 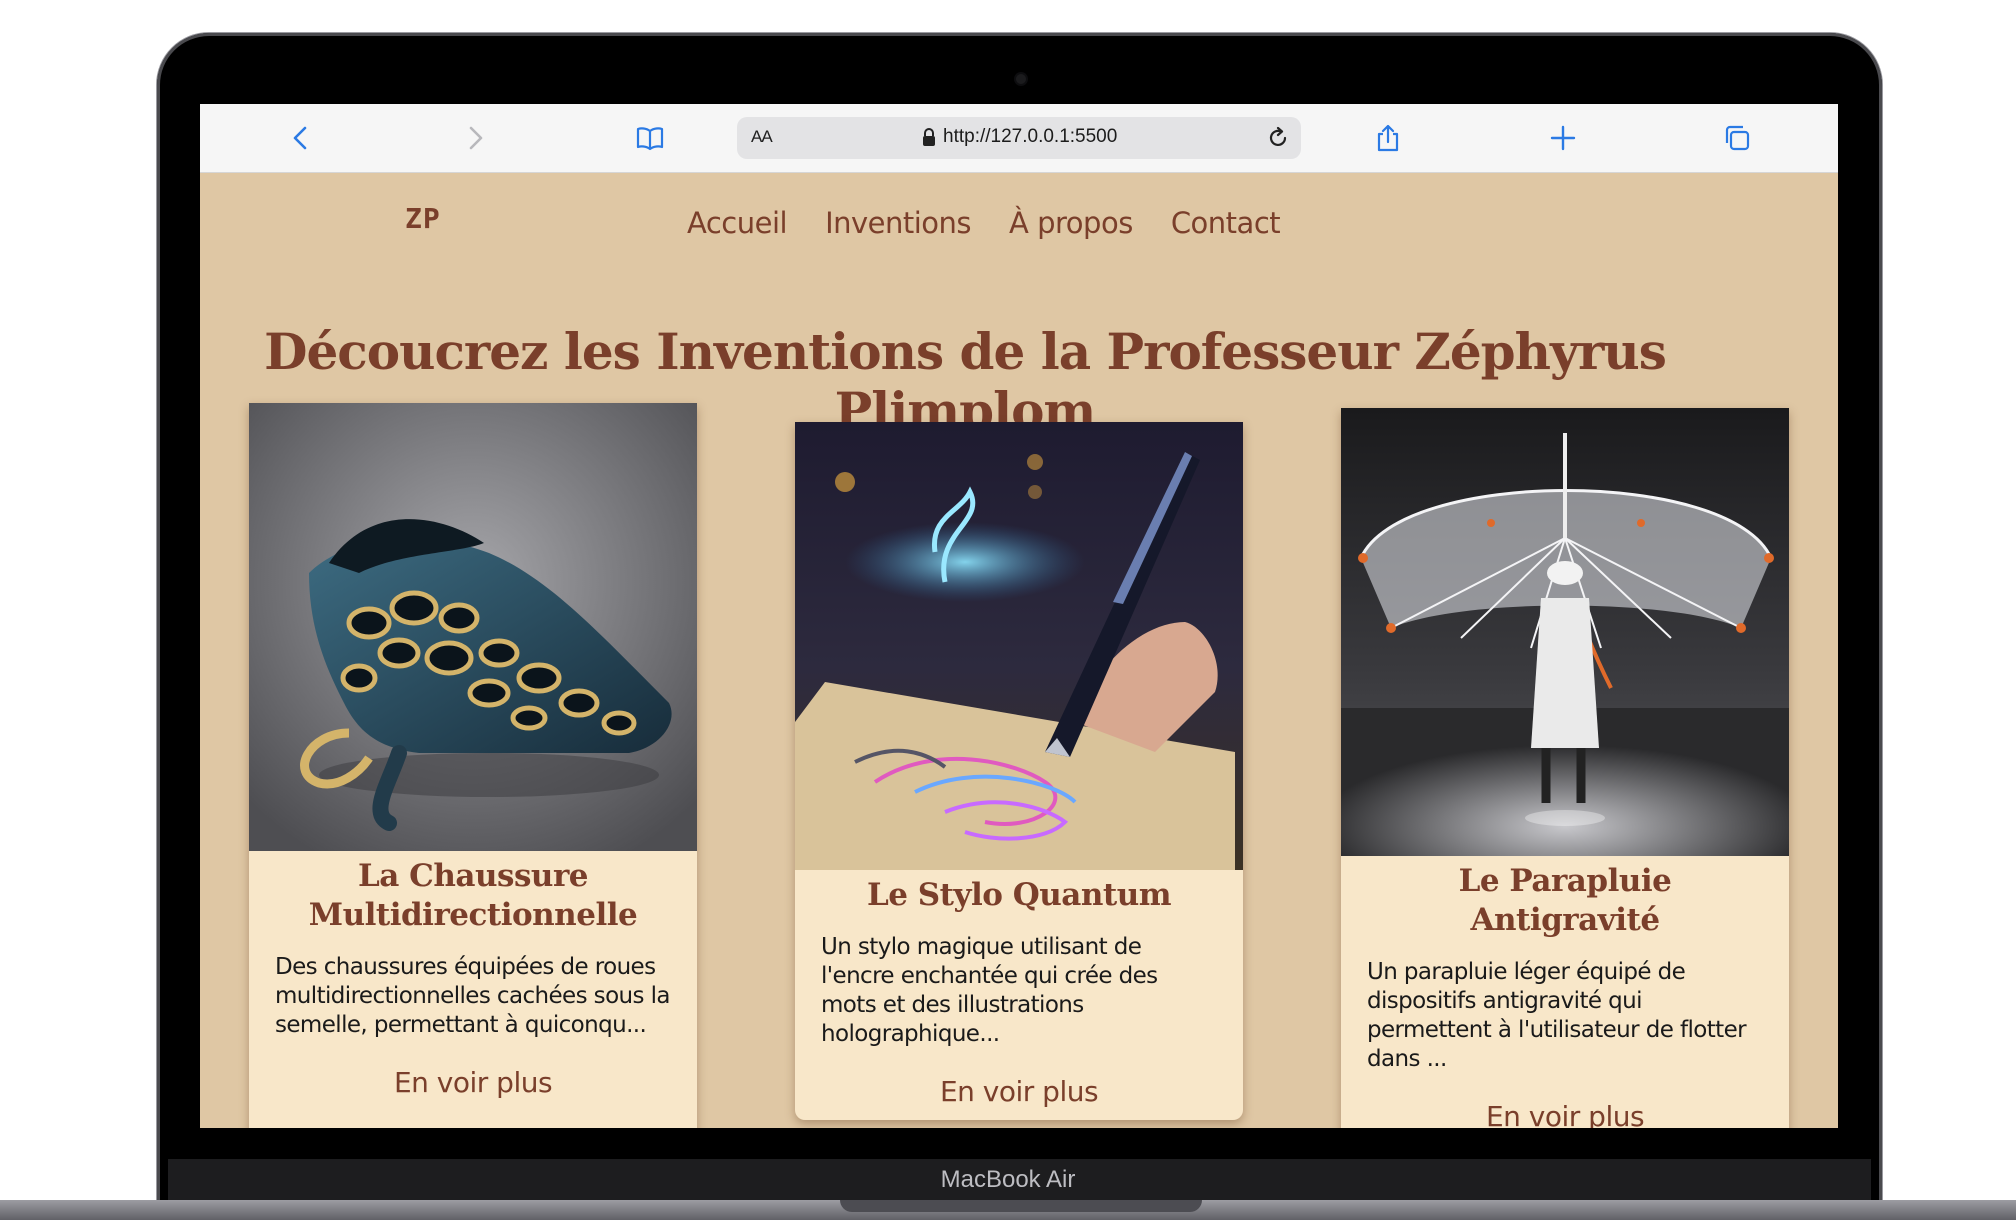 I want to click on new-tab-icon, so click(x=1563, y=138).